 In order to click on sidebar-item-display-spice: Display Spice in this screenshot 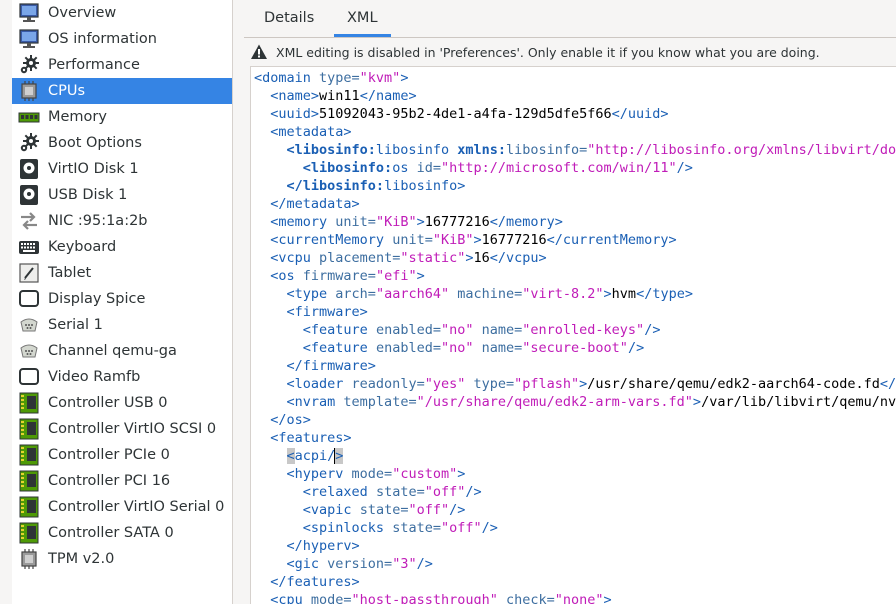, I will do `click(122, 299)`.